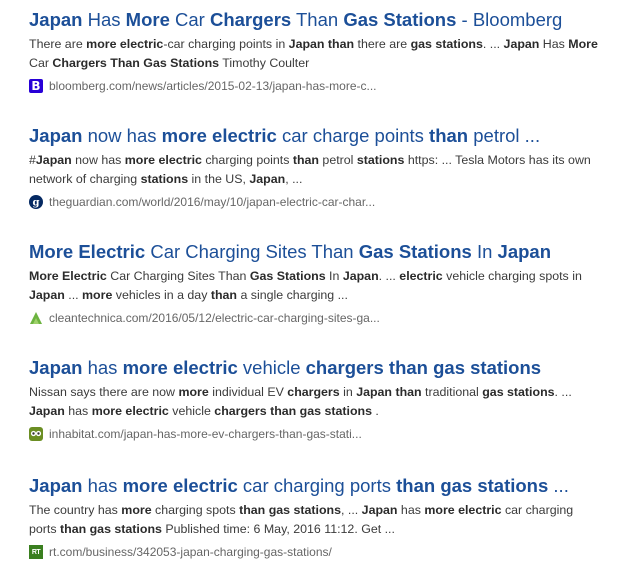 This screenshot has height=587, width=617. Describe the element at coordinates (58, 44) in the screenshot. I see `text-fragment: There are` at that location.